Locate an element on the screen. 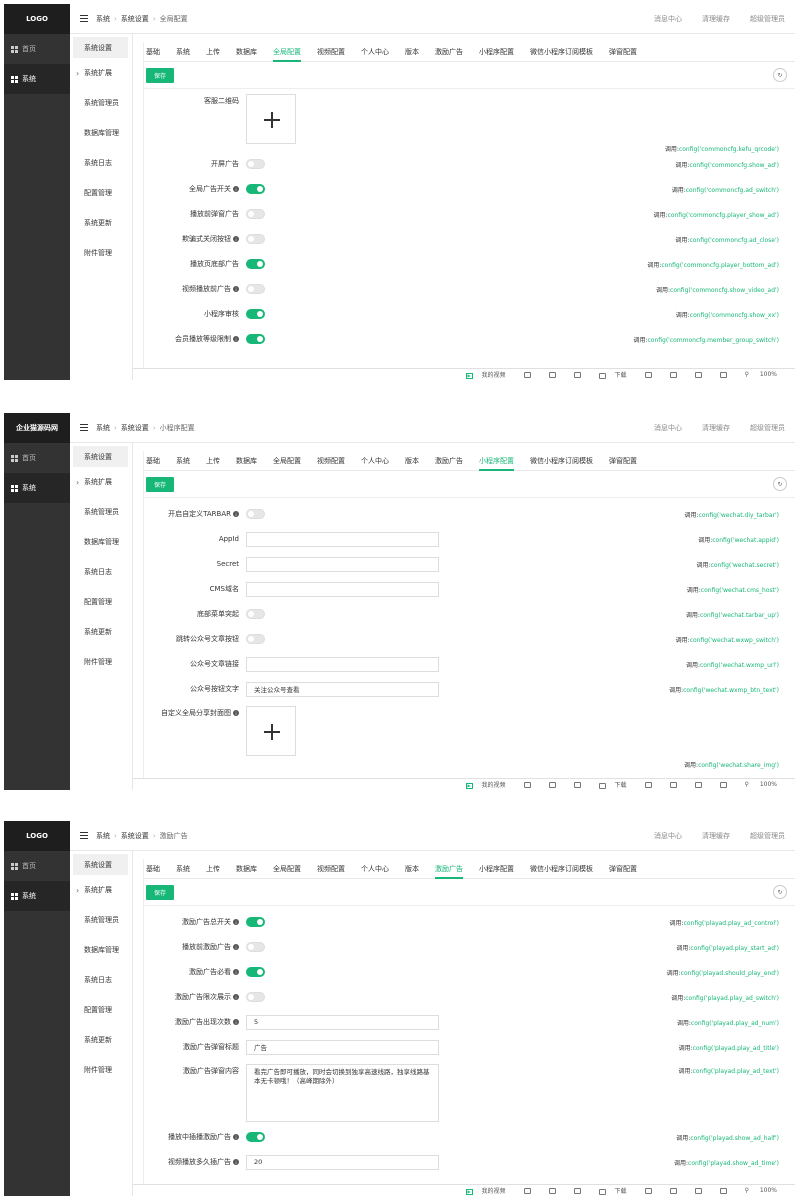 This screenshot has width=800, height=1196. upload-plus-icon is located at coordinates (271, 119).